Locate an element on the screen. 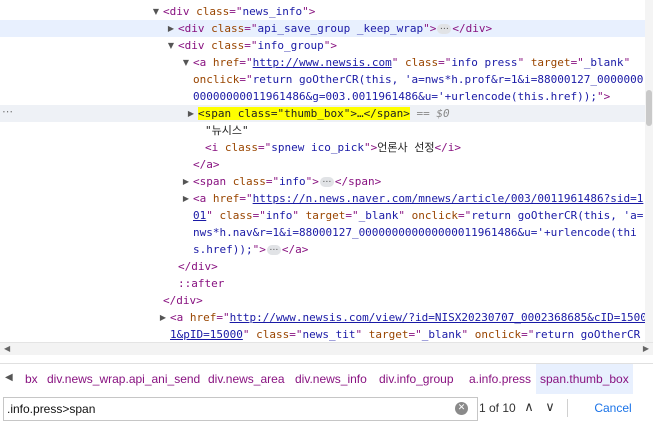 The height and width of the screenshot is (426, 653). breadcrumb-item: div.news_info is located at coordinates (331, 379).